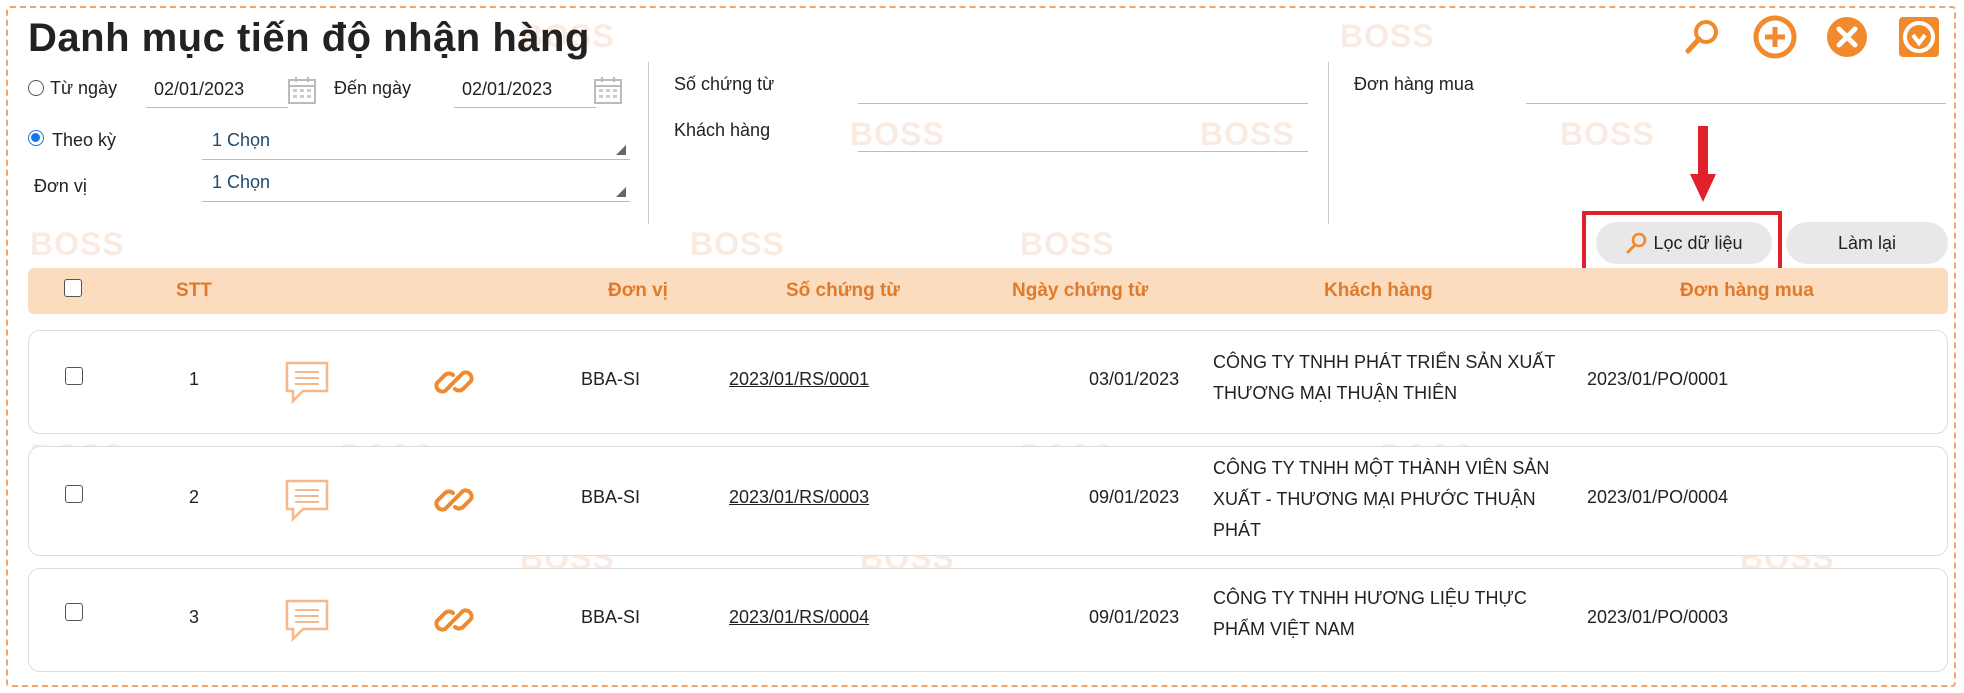 The image size is (1964, 693). What do you see at coordinates (799, 379) in the screenshot?
I see `row-so-chung-tu-link: 2023/01/RS/0001` at bounding box center [799, 379].